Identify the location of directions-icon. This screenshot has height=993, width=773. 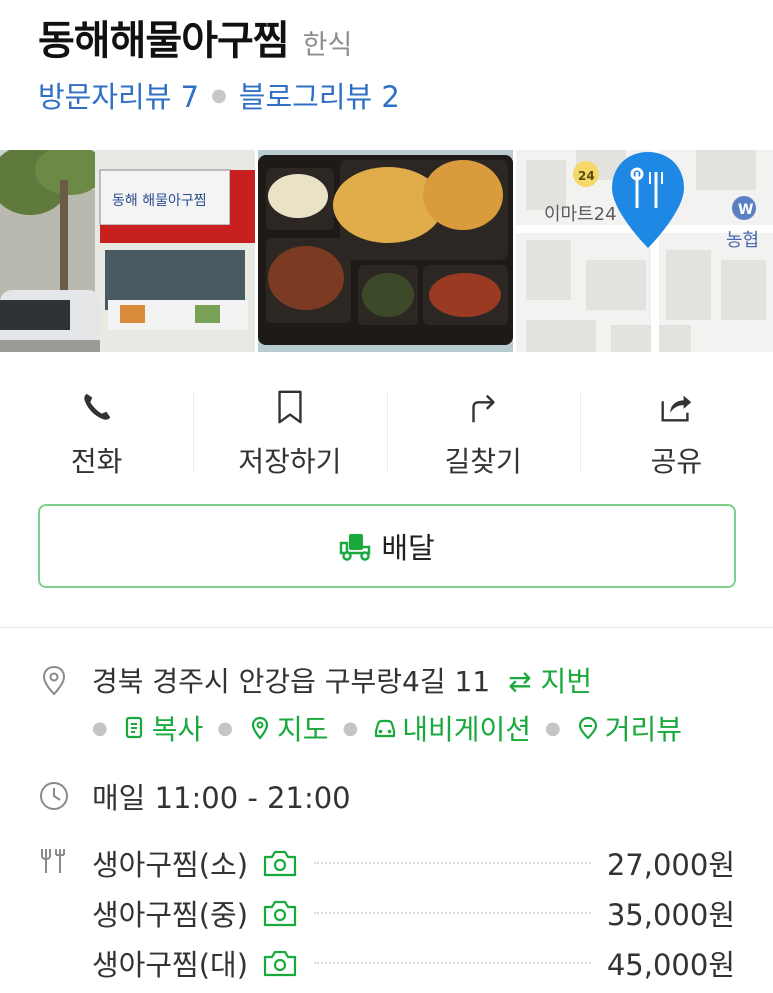
(483, 408).